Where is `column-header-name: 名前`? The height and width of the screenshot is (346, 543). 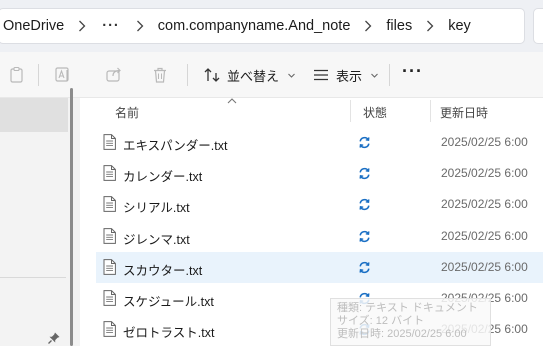 column-header-name: 名前 is located at coordinates (127, 112).